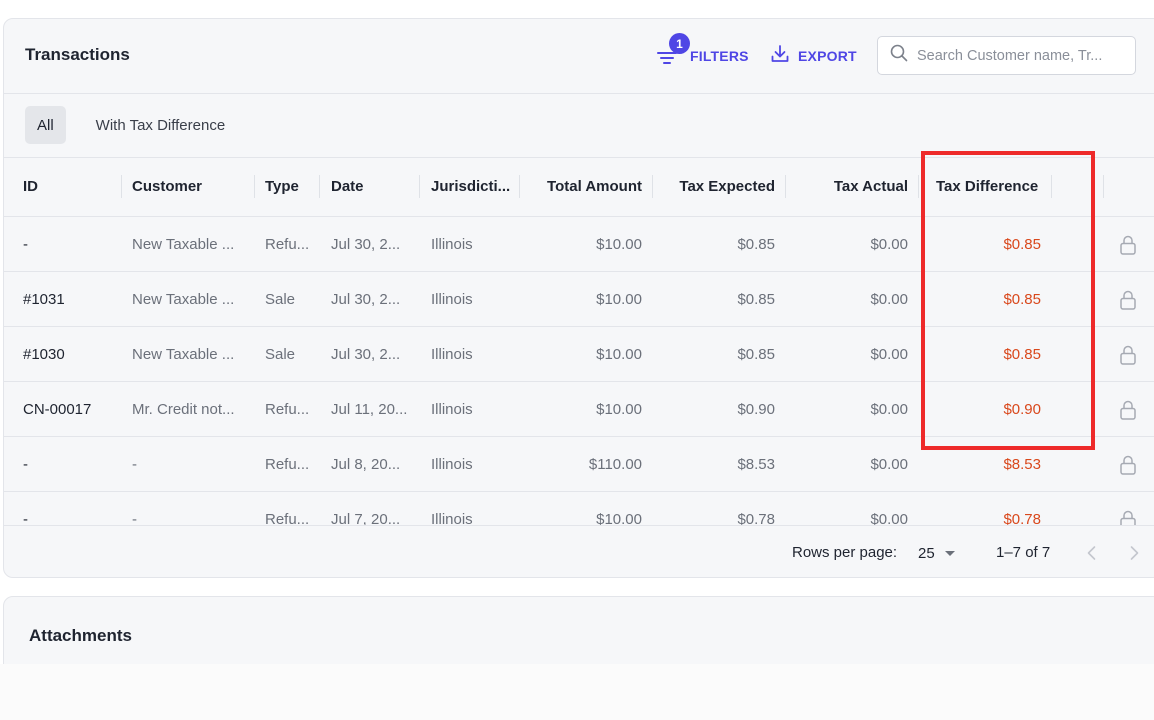  I want to click on card-header: Transactions 1 FILTERS EXPORT, so click(579, 56).